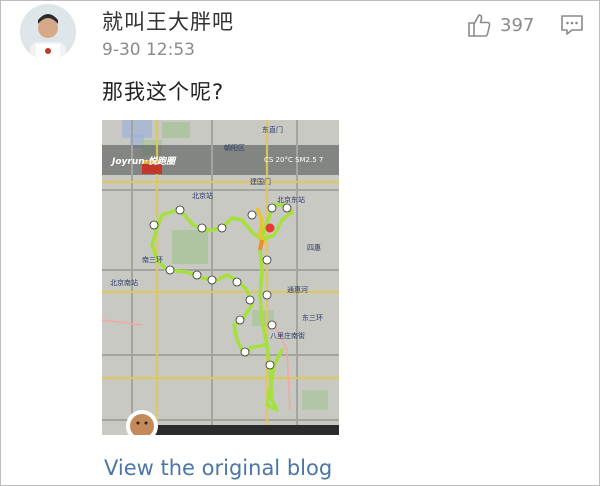 The height and width of the screenshot is (486, 600). I want to click on comment-icon, so click(572, 25).